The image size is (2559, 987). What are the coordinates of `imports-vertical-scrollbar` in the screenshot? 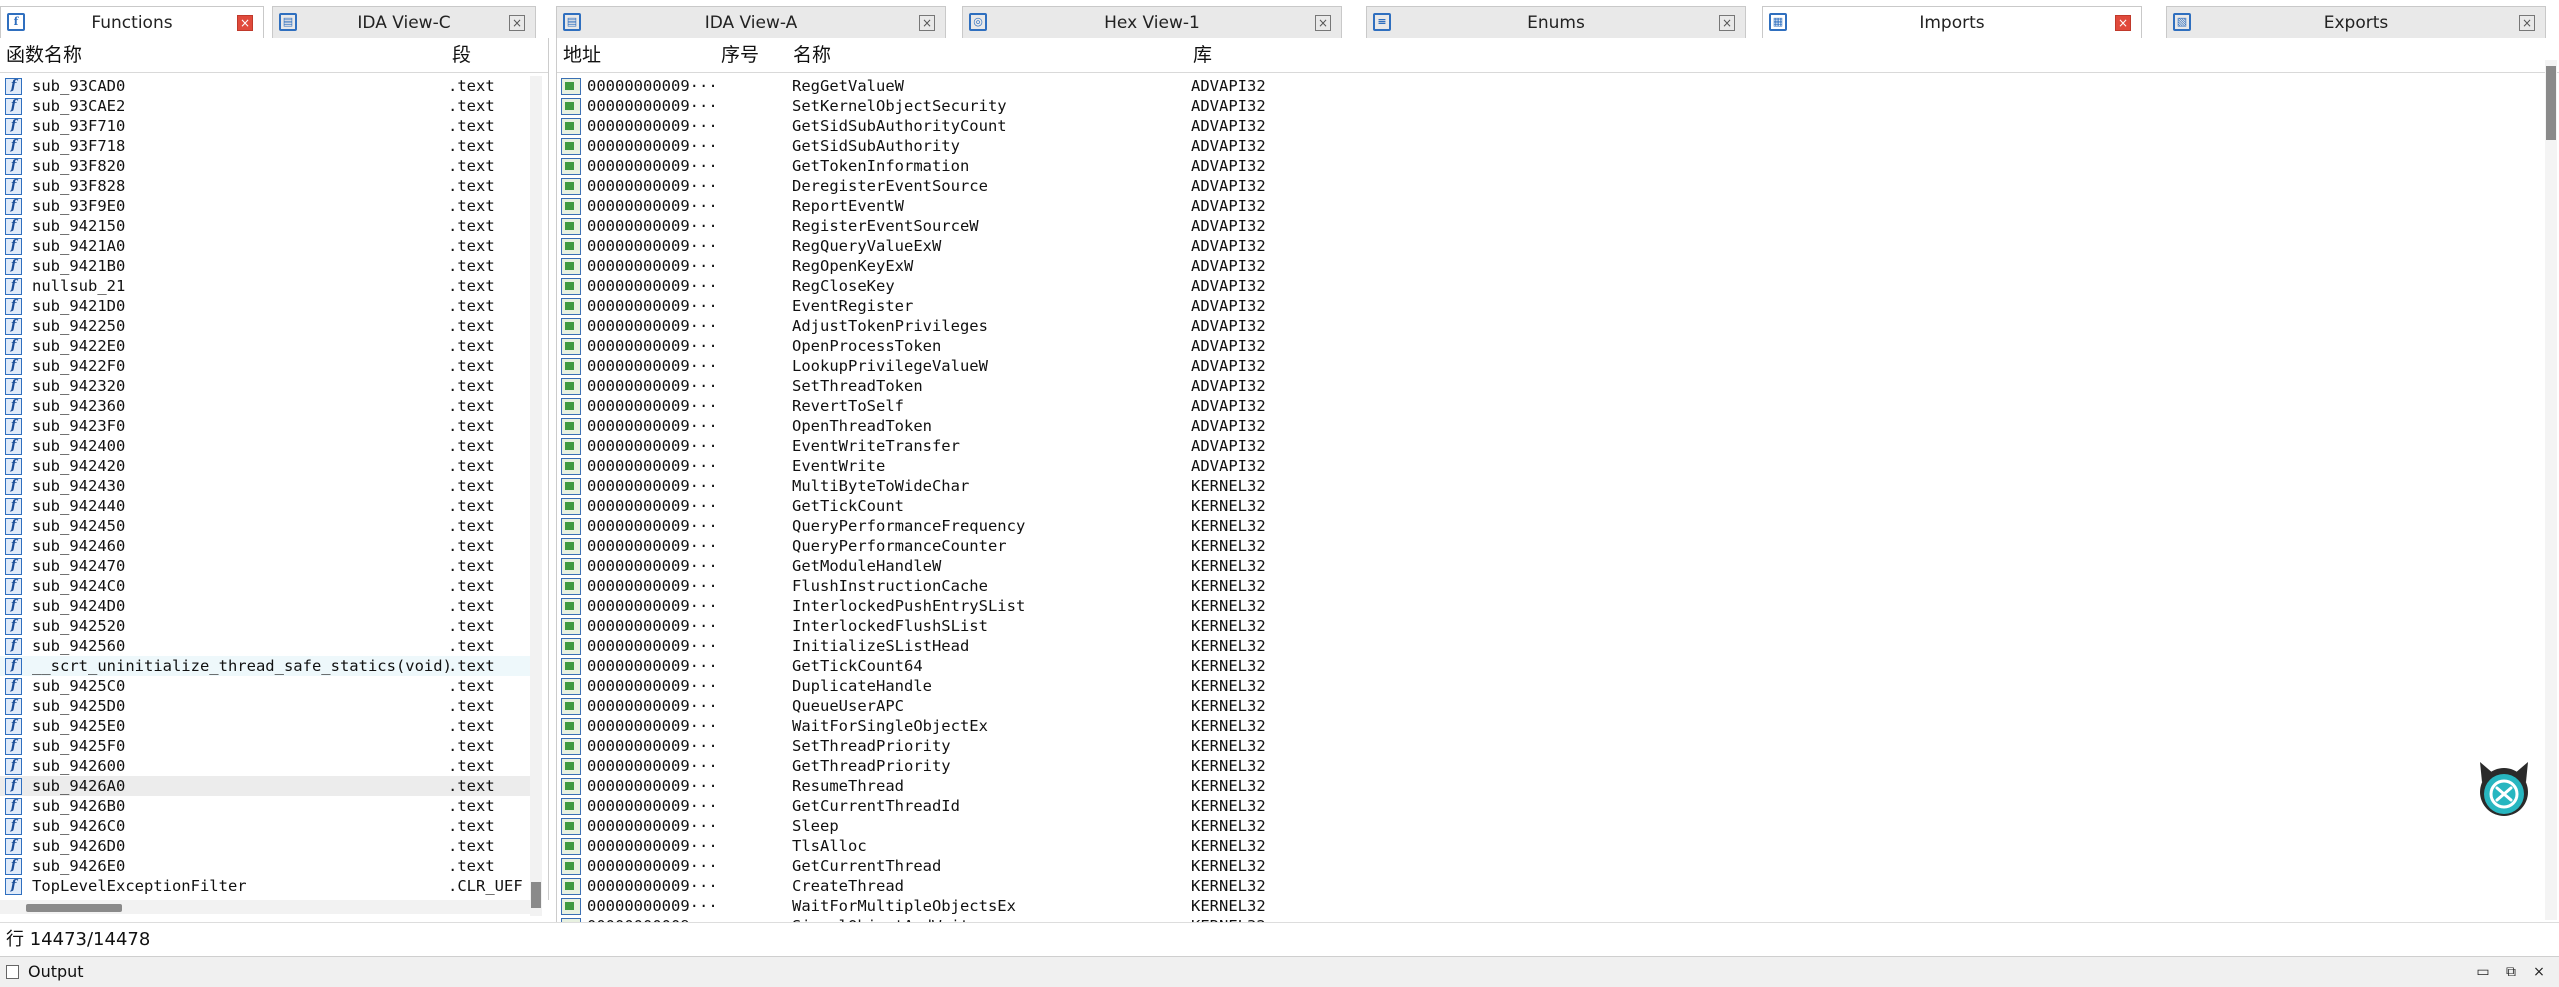 It's located at (2551, 490).